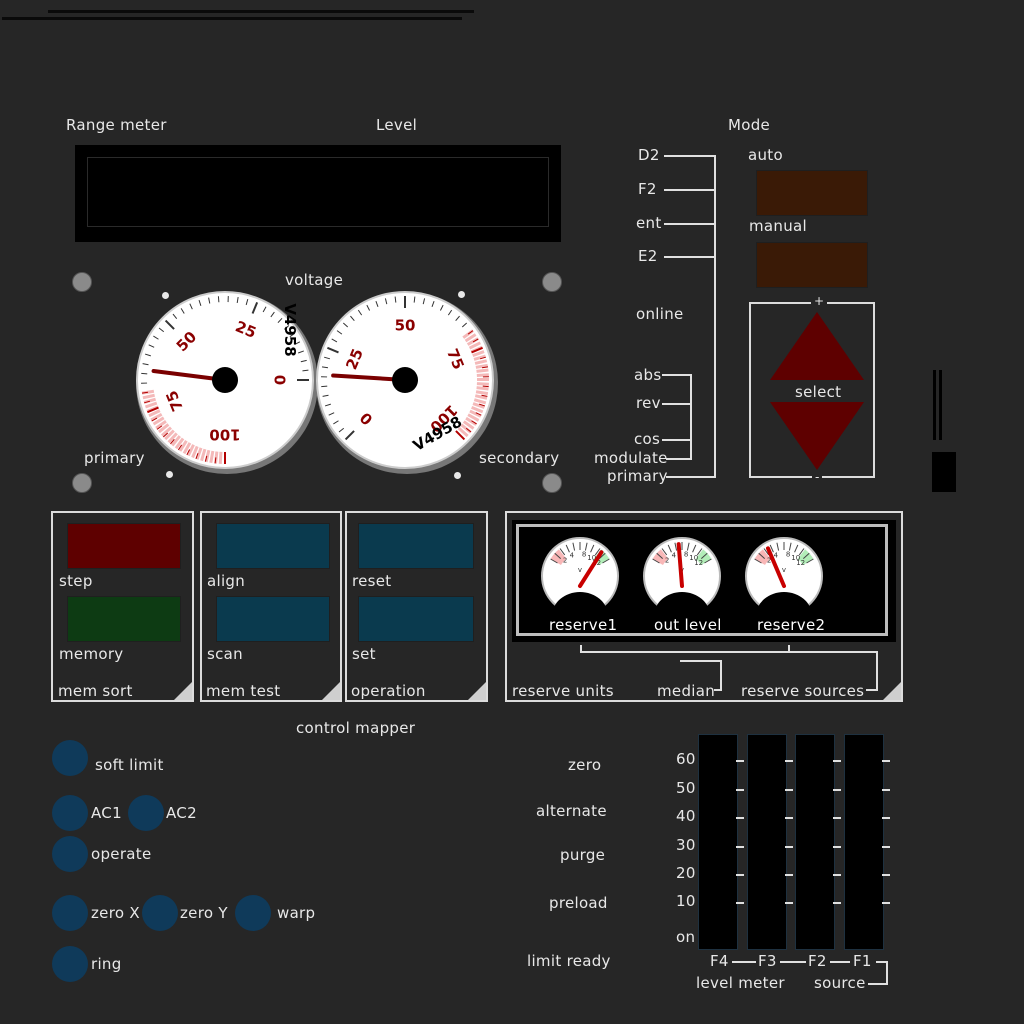 The width and height of the screenshot is (1024, 1024). Describe the element at coordinates (686, 937) in the screenshot. I see `scale-on: on` at that location.